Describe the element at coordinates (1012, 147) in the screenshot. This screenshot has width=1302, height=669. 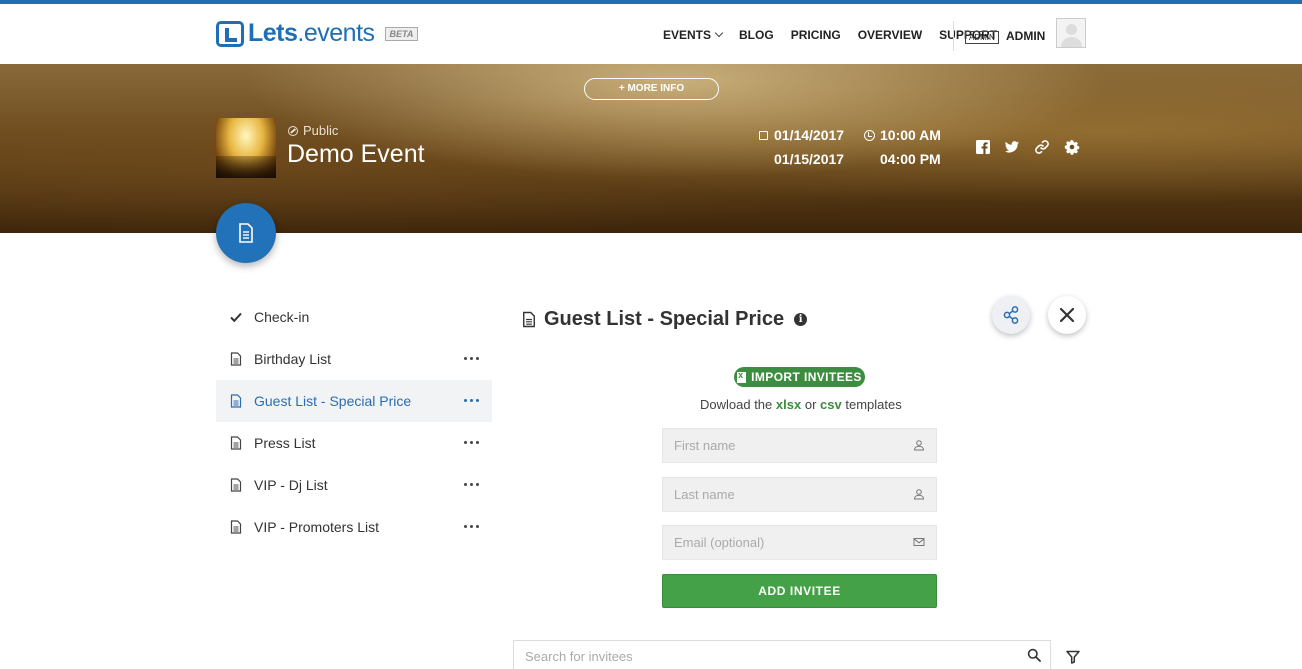
I see `twitter-icon` at that location.